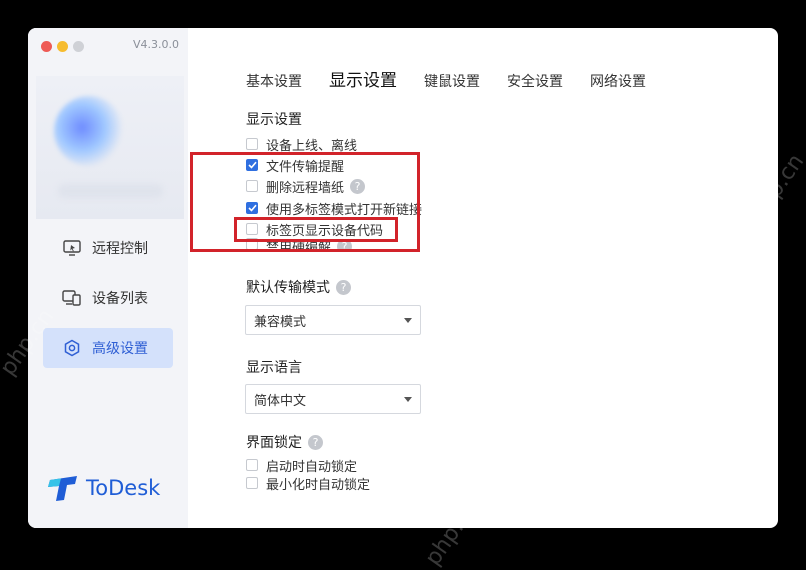  I want to click on tab-keyboard-mouse: 键鼠设置, so click(452, 81).